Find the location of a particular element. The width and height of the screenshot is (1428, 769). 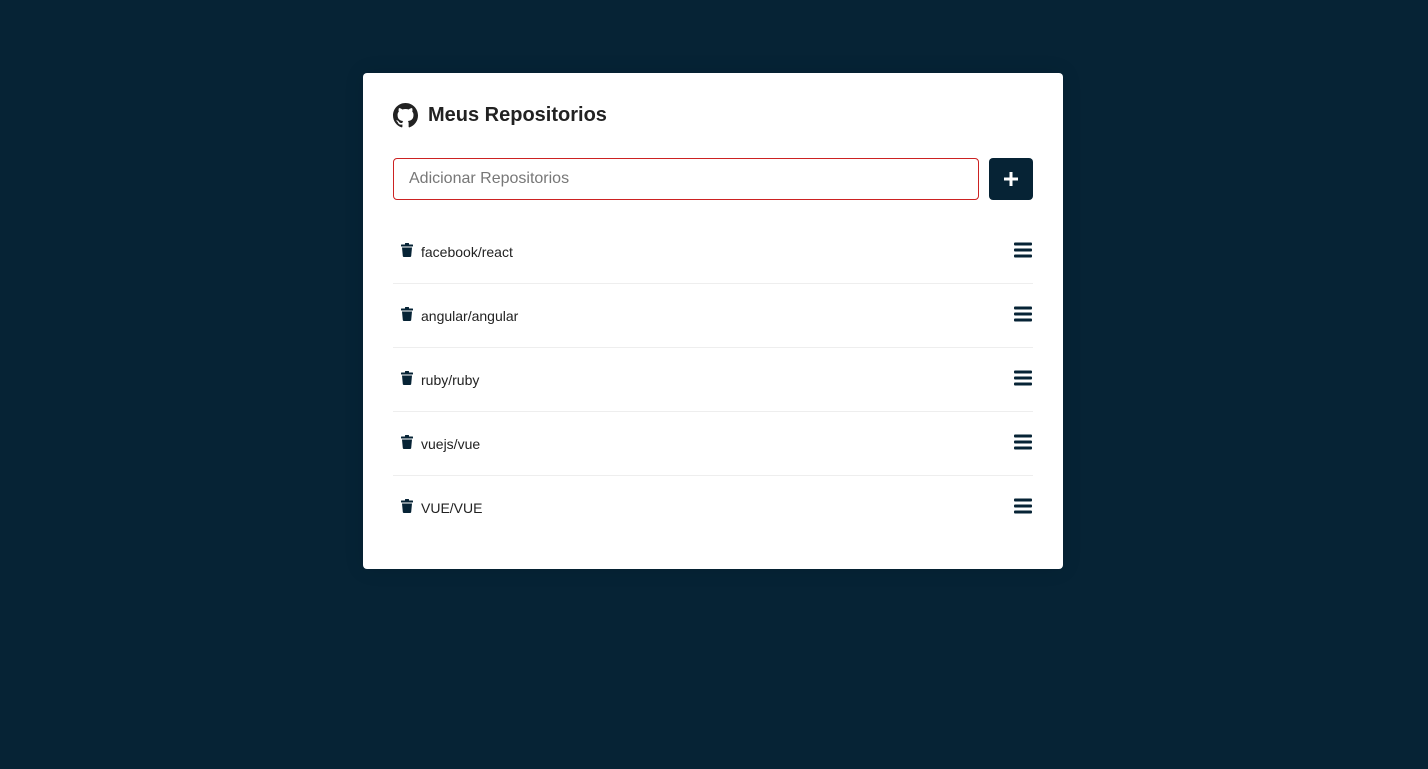

repository-input is located at coordinates (686, 179).